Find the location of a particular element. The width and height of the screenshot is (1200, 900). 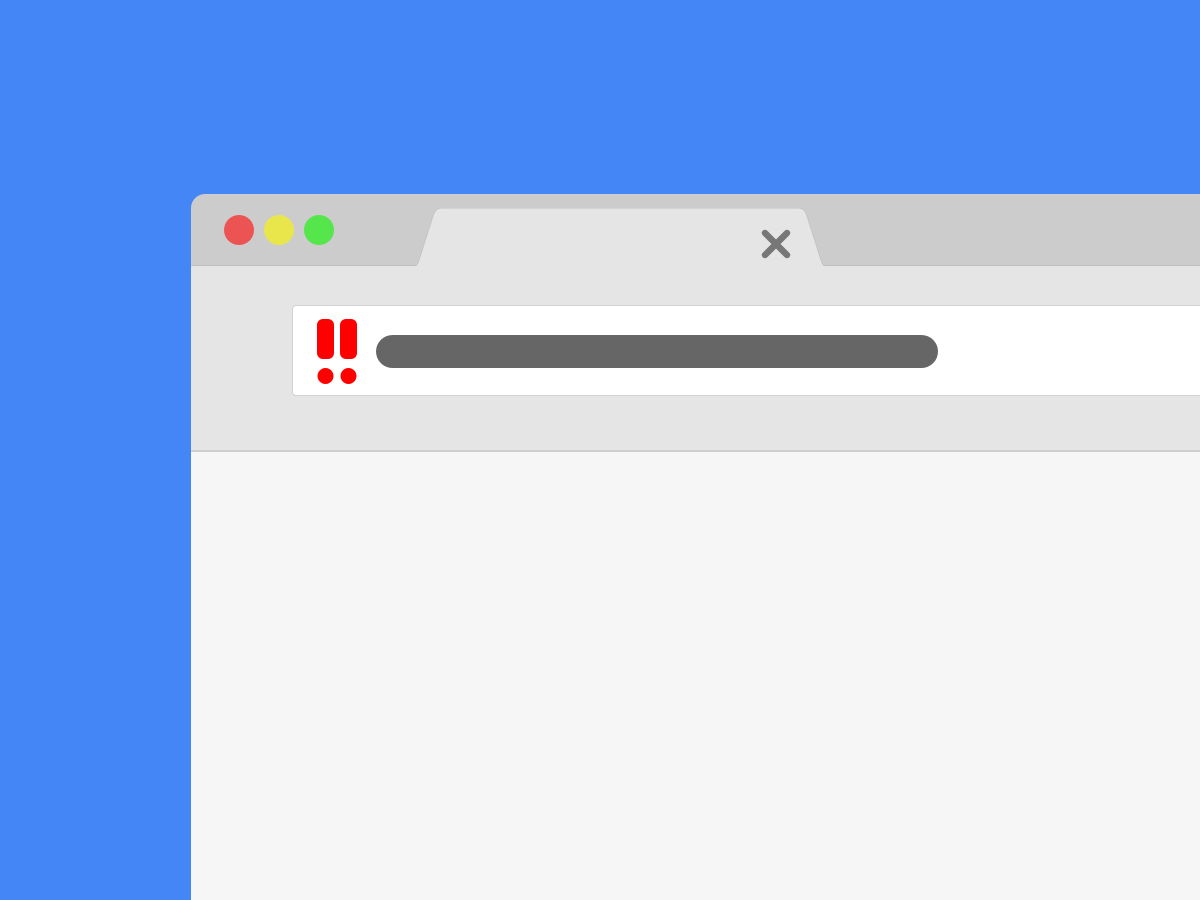

address-bar is located at coordinates (746, 350).